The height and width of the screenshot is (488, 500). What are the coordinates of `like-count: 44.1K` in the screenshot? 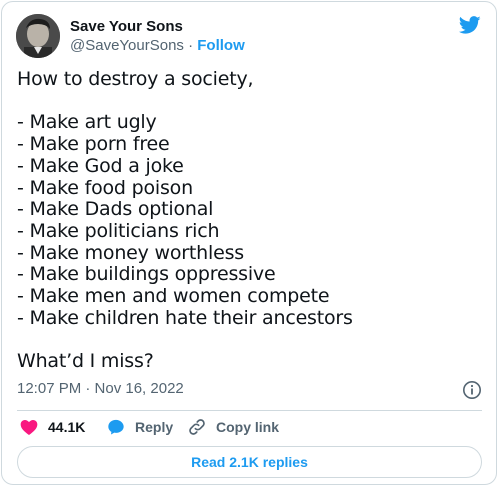 It's located at (67, 427).